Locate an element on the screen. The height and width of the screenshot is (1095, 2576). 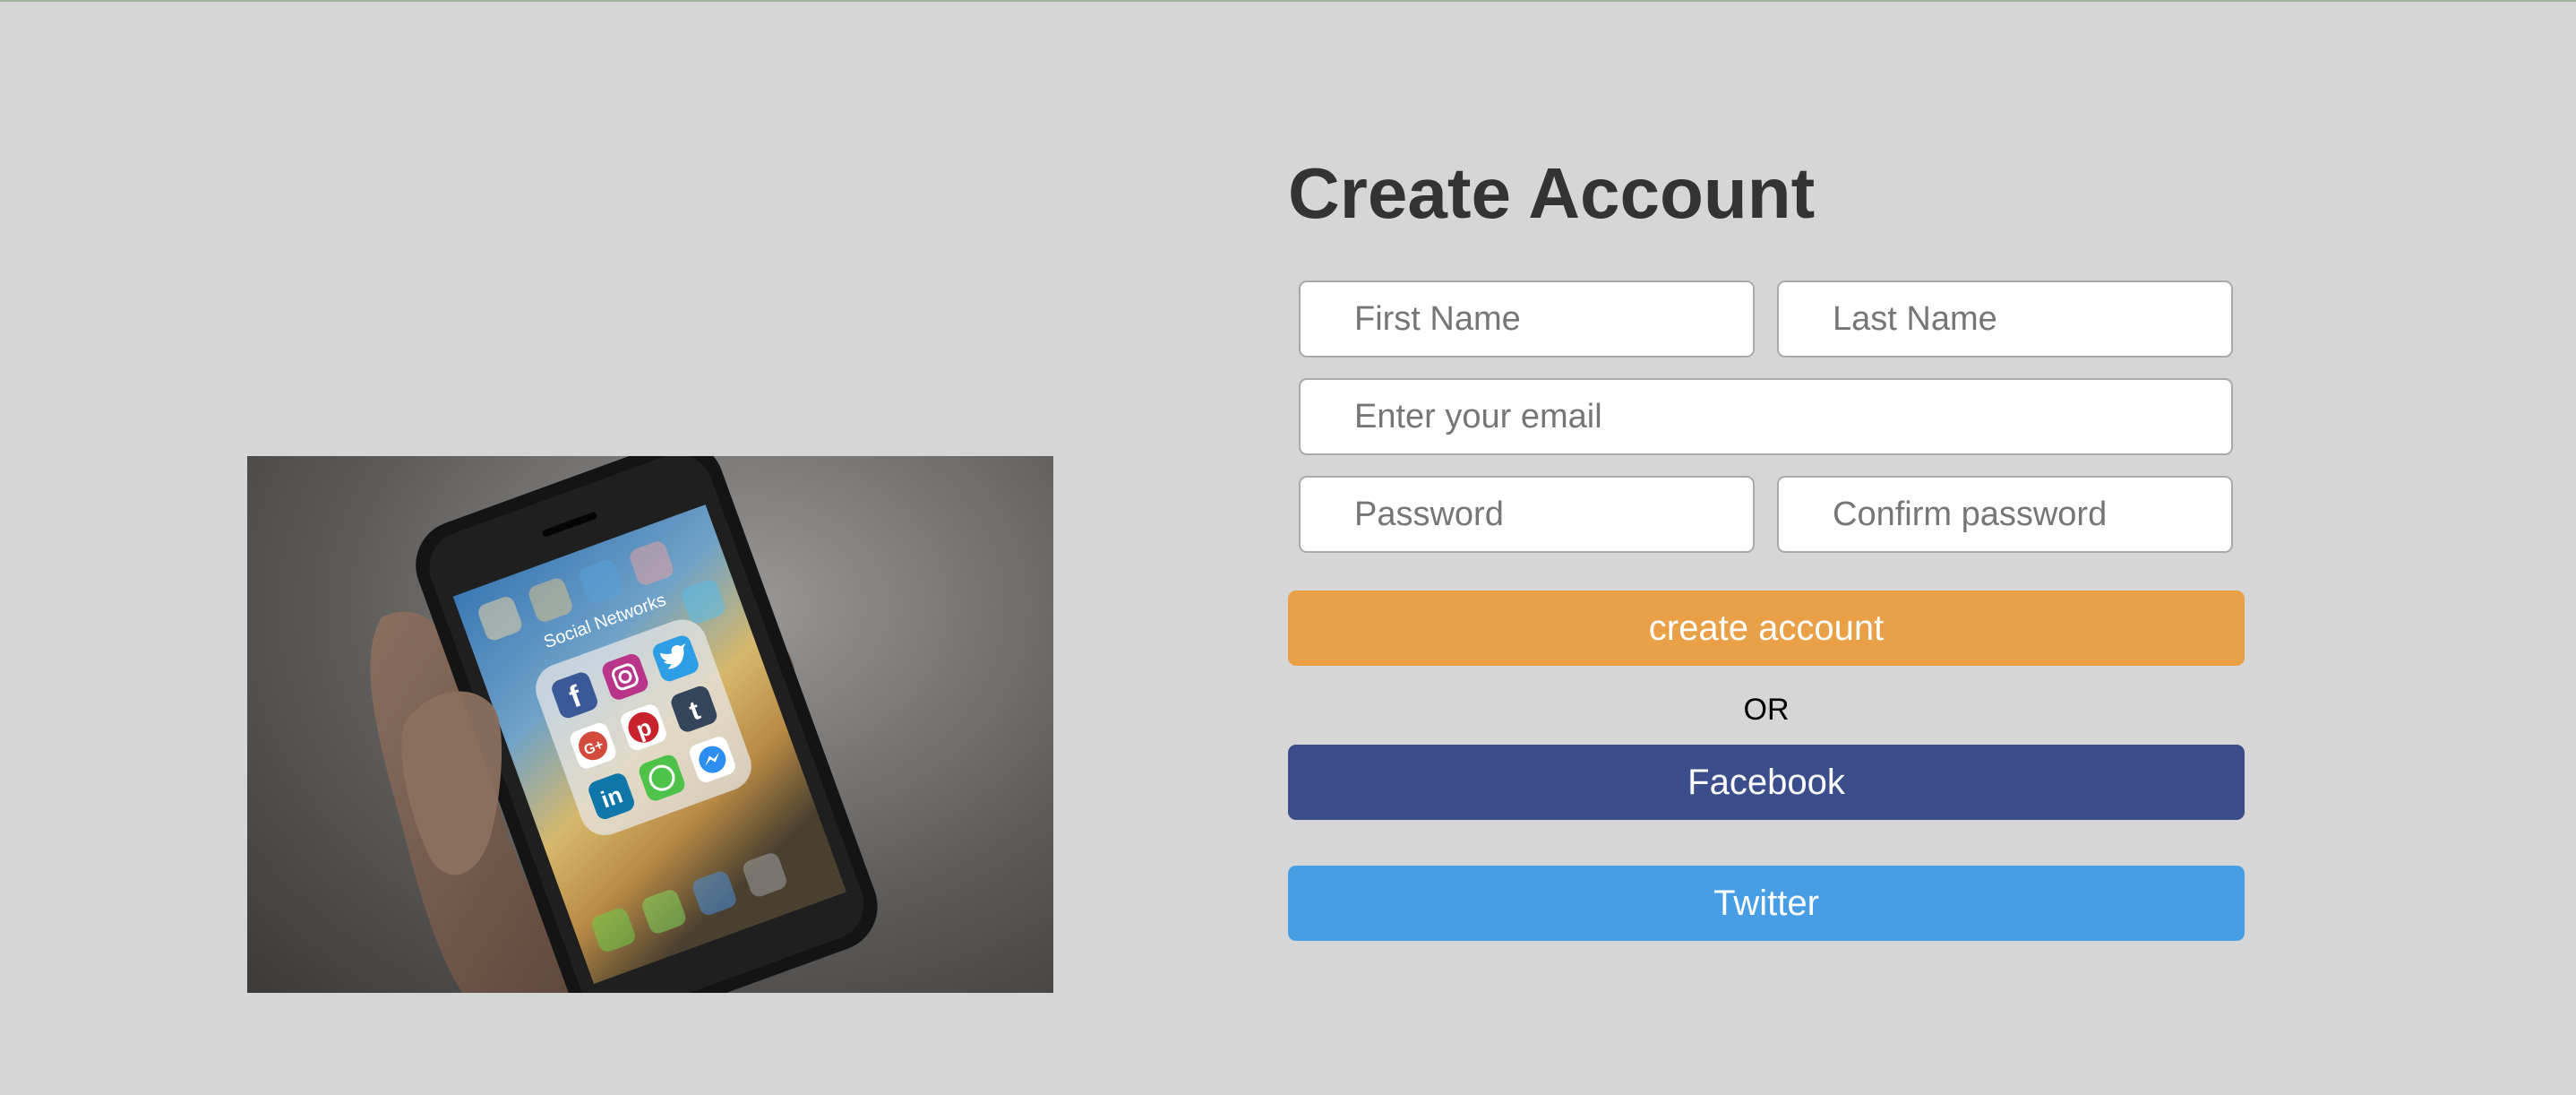
confirm-password-input is located at coordinates (2005, 514).